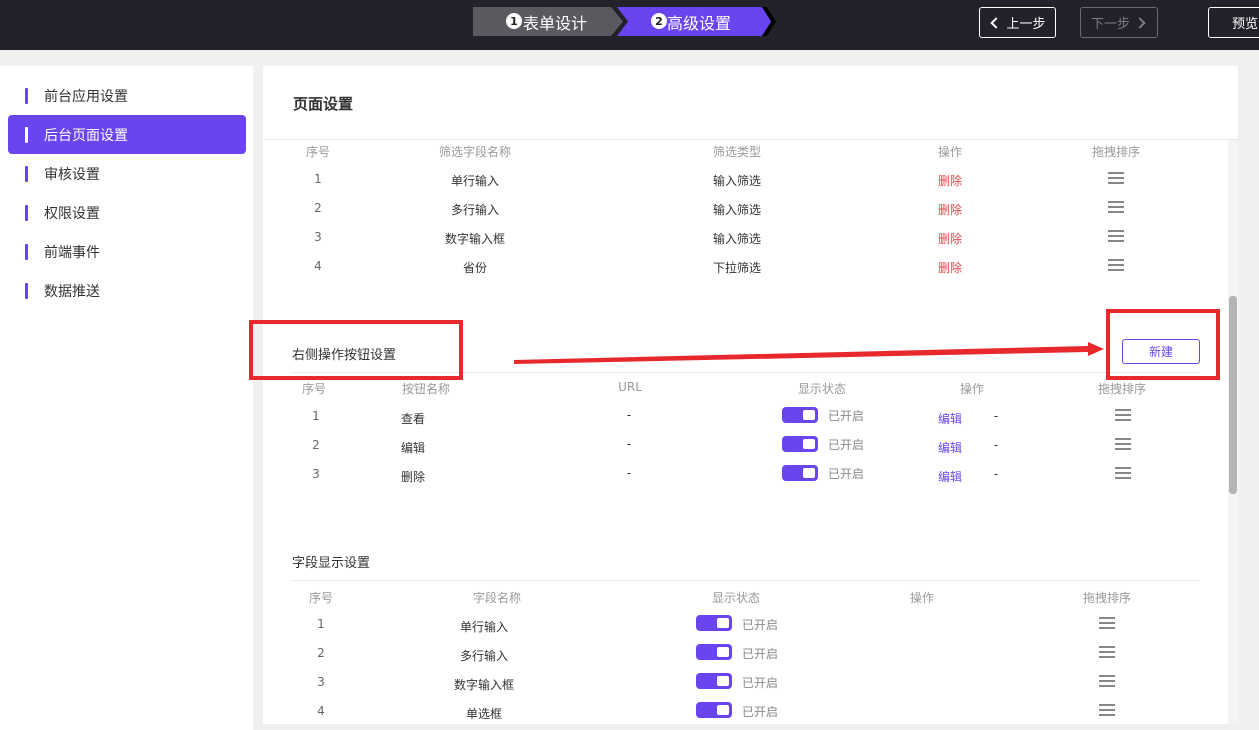 The width and height of the screenshot is (1259, 730). I want to click on sidebar-item-label: 数据推送, so click(72, 291).